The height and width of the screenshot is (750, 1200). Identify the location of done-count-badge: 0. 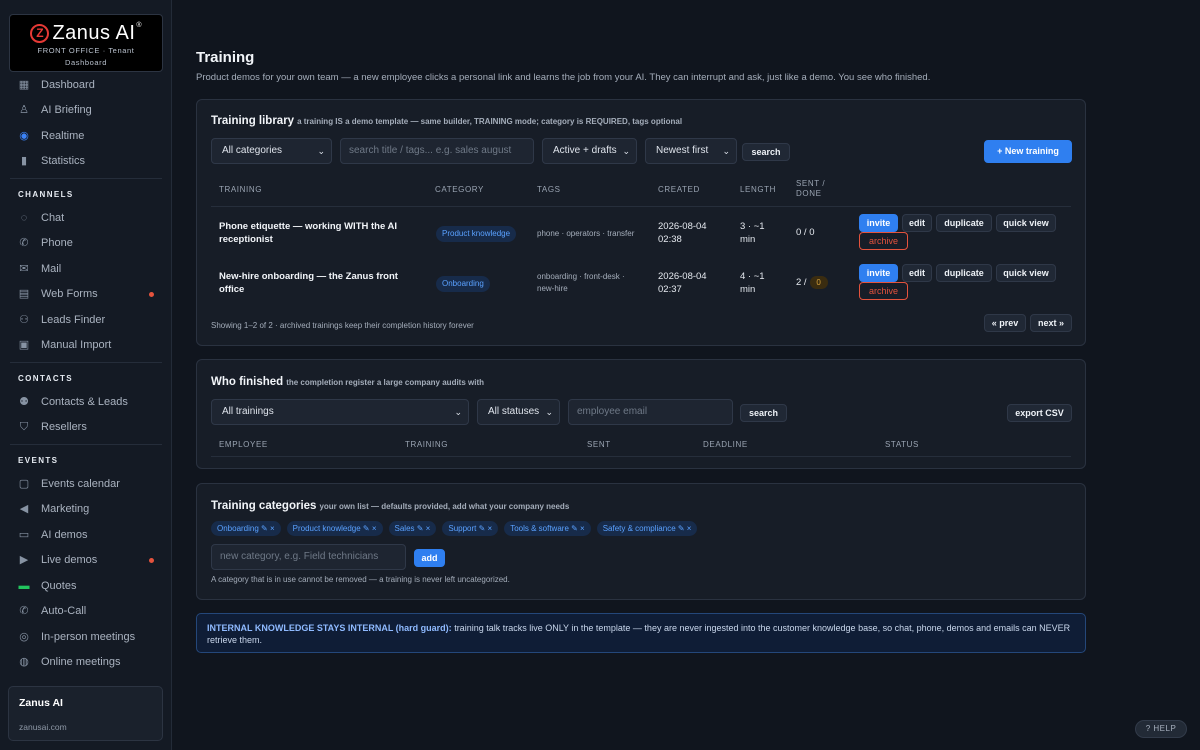
(818, 282).